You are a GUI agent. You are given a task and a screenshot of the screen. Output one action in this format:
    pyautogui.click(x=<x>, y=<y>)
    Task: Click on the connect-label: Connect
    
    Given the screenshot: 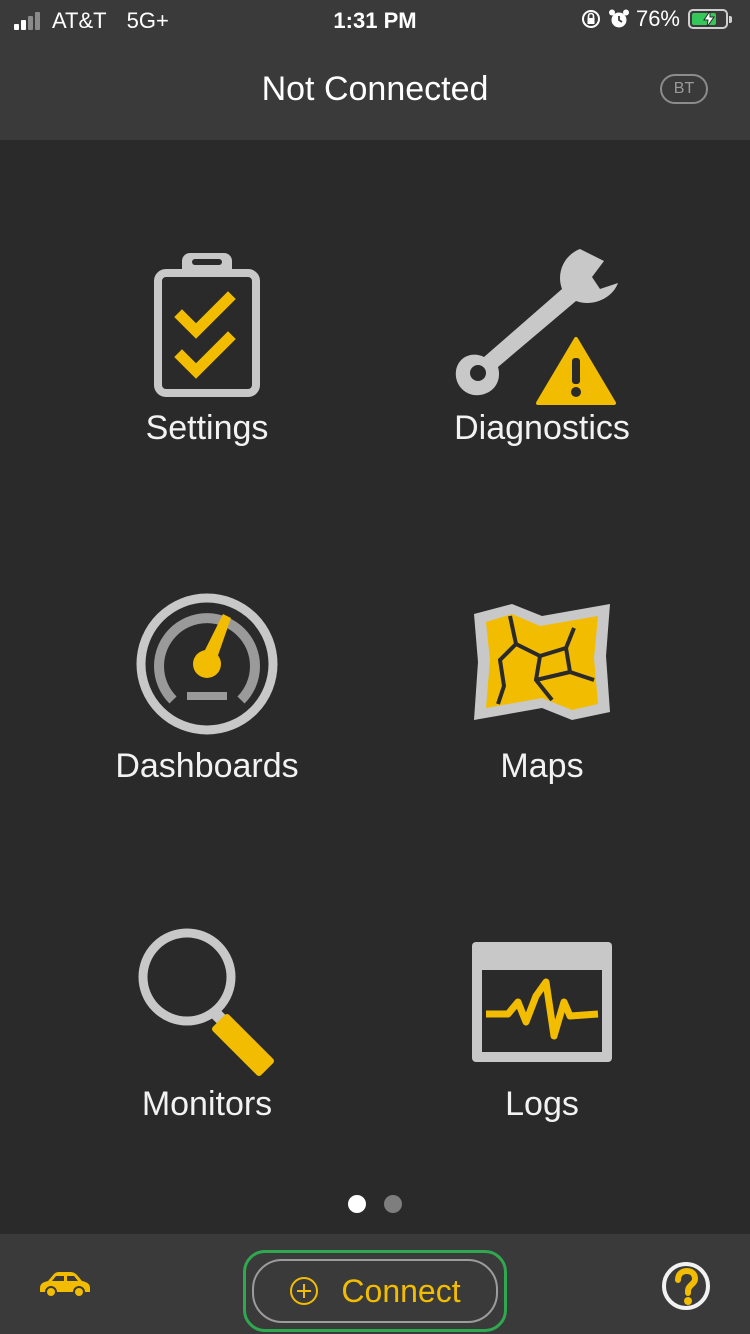 What is the action you would take?
    pyautogui.click(x=401, y=1290)
    